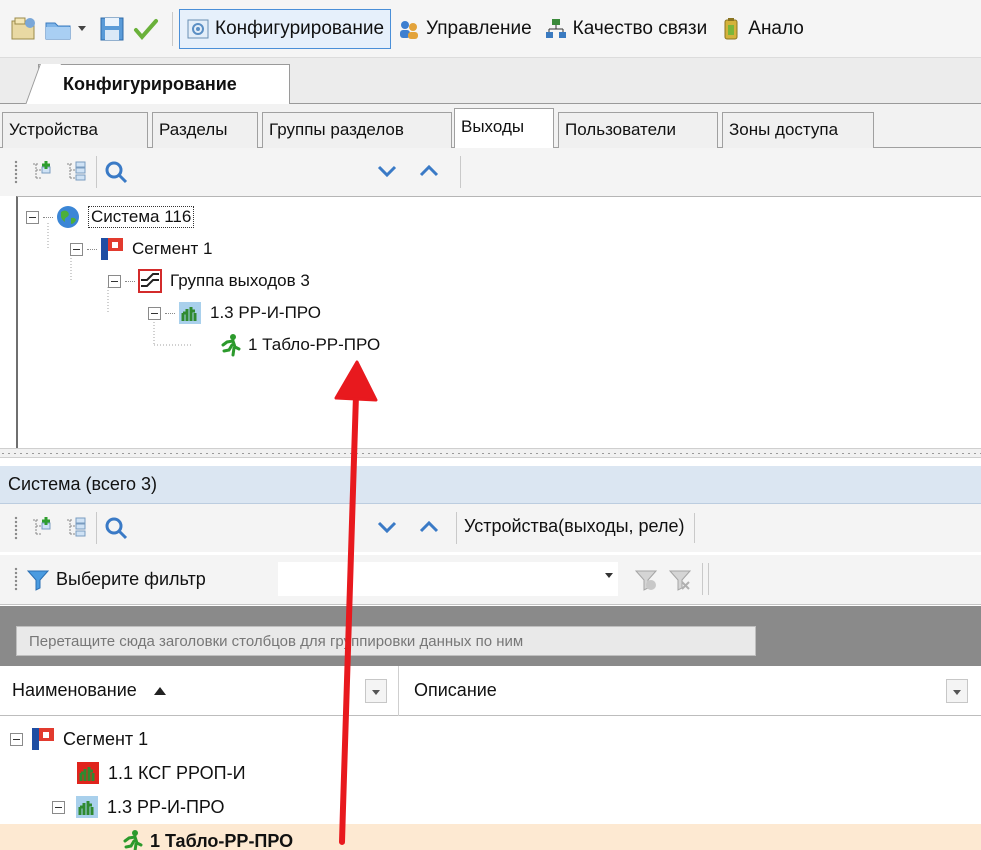  I want to click on configuration-button: Конфигурирование, so click(285, 28).